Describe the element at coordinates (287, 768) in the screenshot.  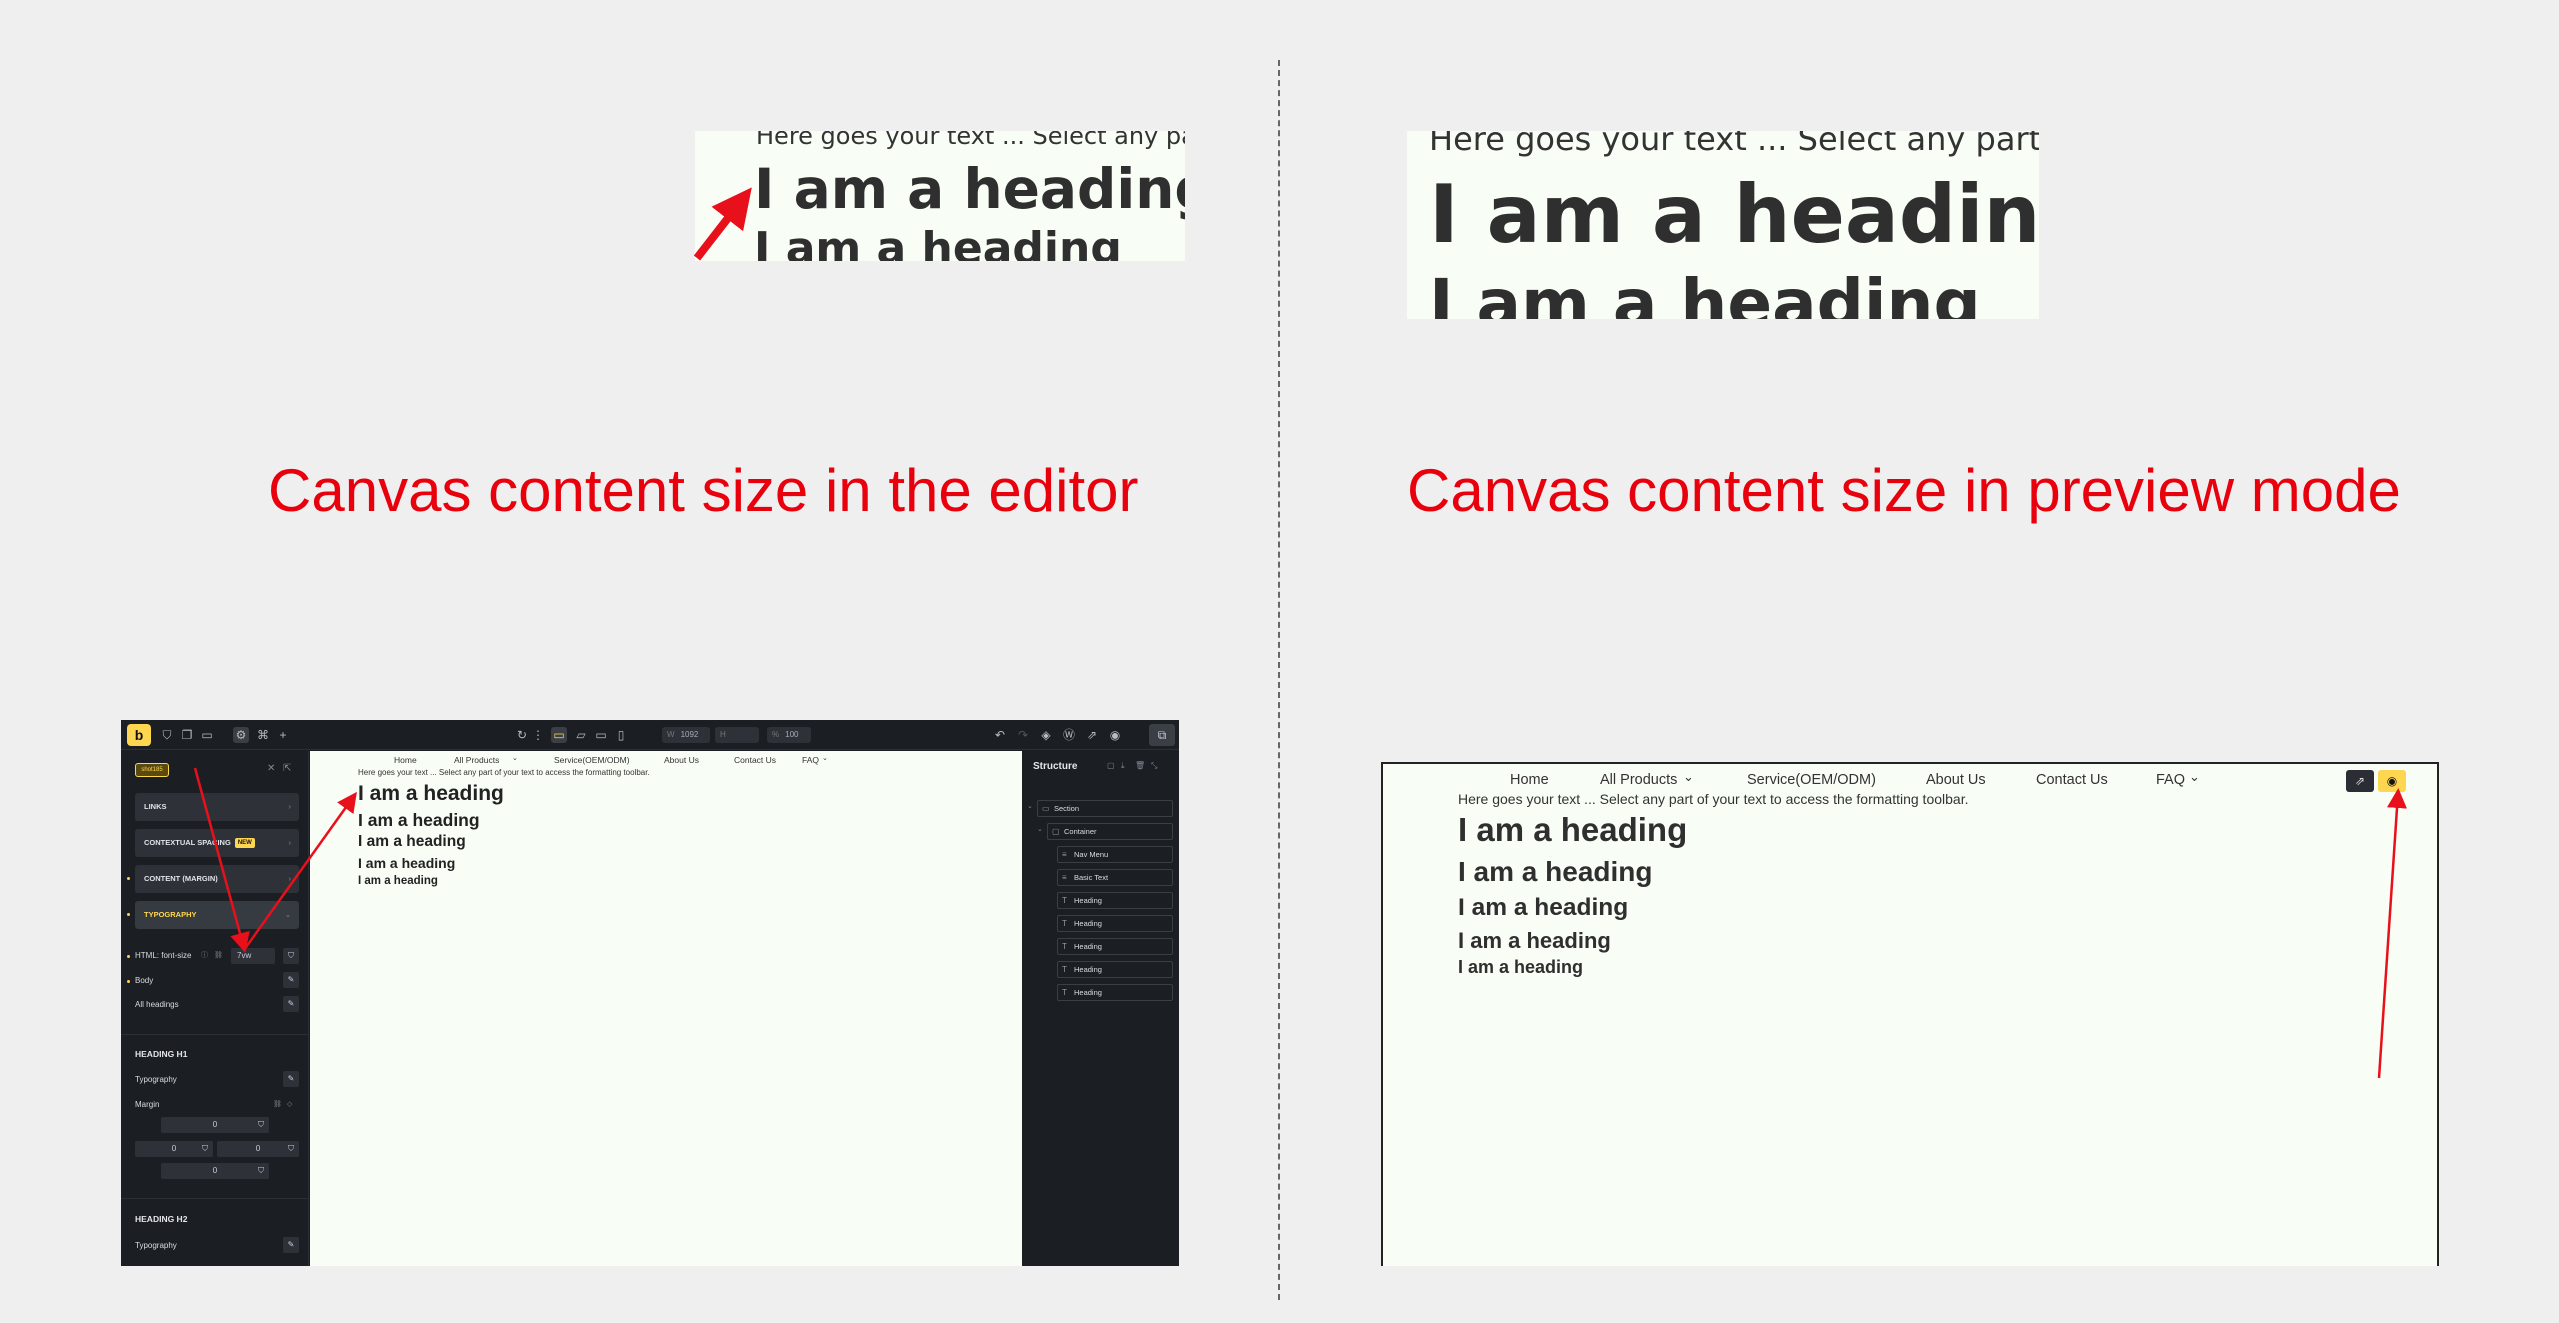
I see `cursor-icon: ⇱` at that location.